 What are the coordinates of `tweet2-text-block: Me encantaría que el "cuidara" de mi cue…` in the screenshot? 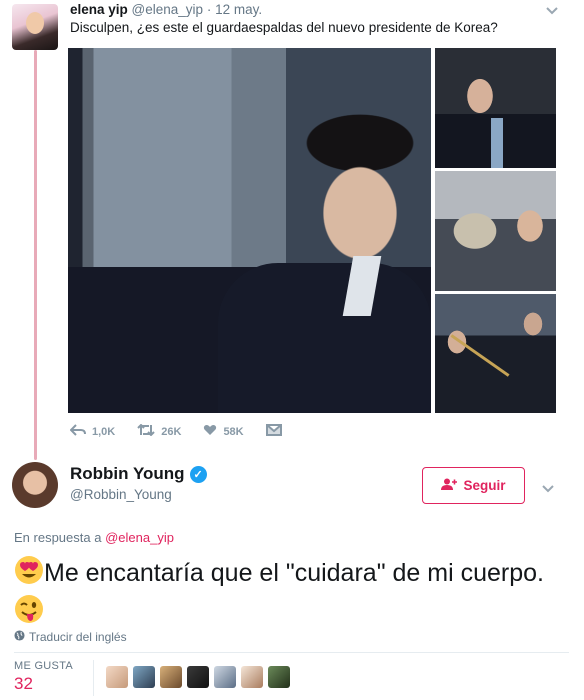 It's located at (291, 594).